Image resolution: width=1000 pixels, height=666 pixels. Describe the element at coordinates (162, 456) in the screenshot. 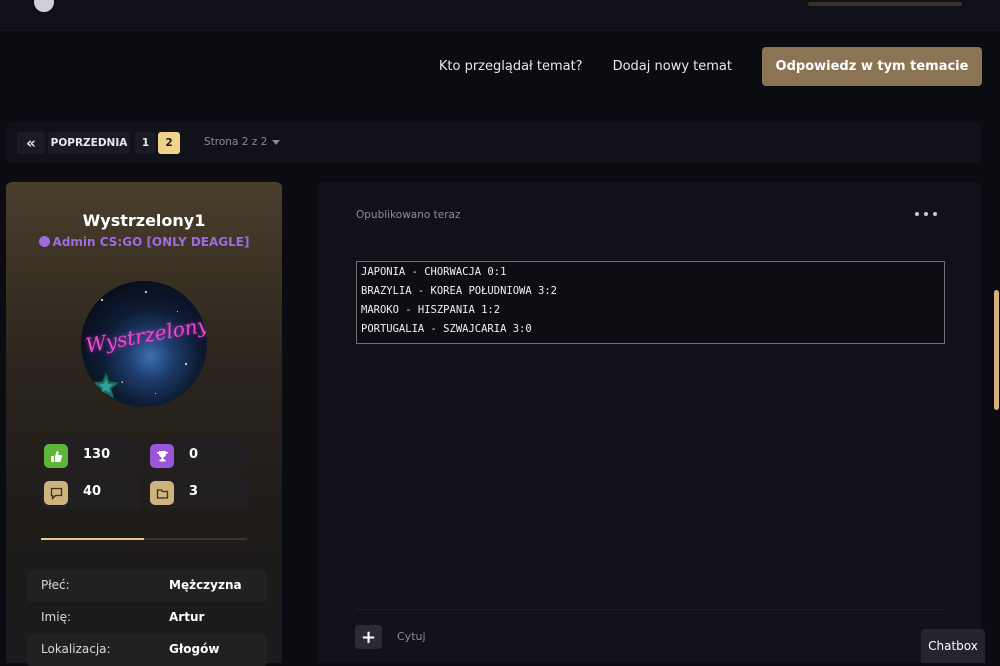

I see `trophy-icon` at that location.